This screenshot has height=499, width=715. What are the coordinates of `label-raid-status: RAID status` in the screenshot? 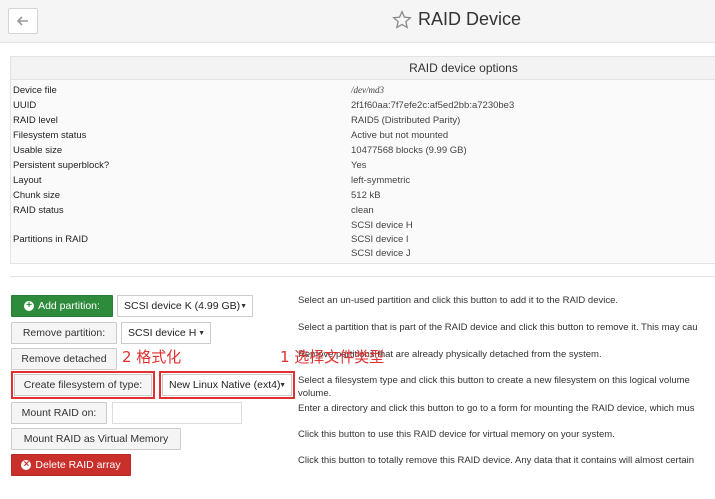 It's located at (38, 210).